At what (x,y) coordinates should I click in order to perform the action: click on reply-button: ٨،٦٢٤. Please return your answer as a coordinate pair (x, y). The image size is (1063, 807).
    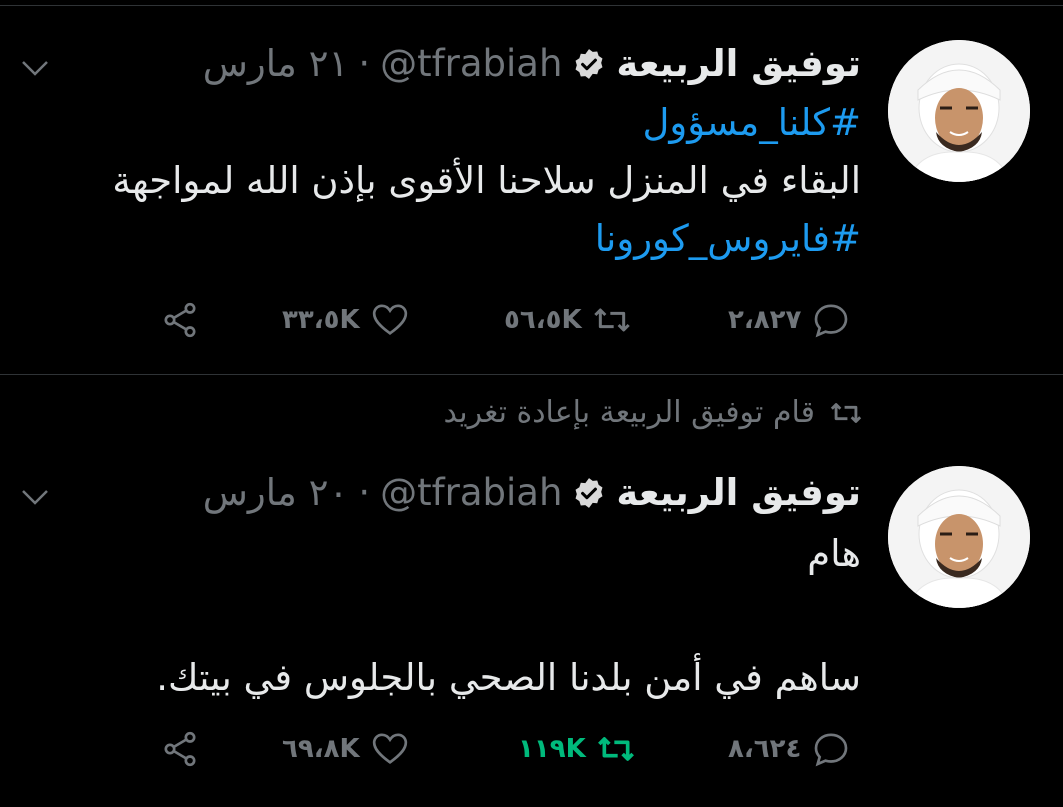
    Looking at the image, I should click on (789, 749).